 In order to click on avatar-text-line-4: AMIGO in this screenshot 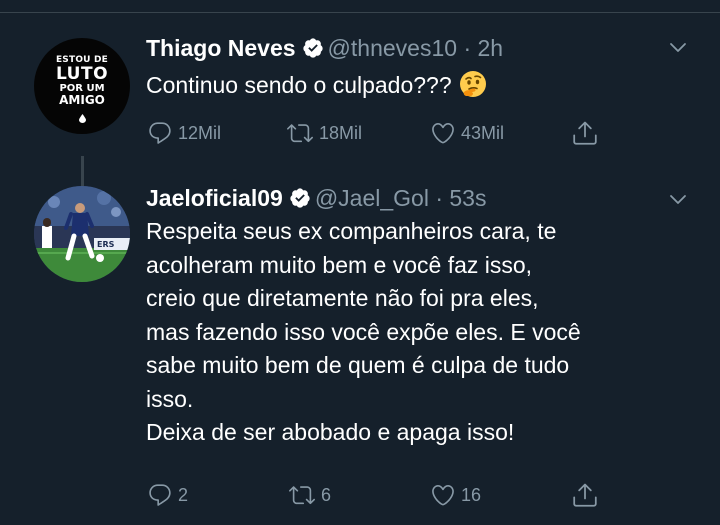, I will do `click(82, 100)`.